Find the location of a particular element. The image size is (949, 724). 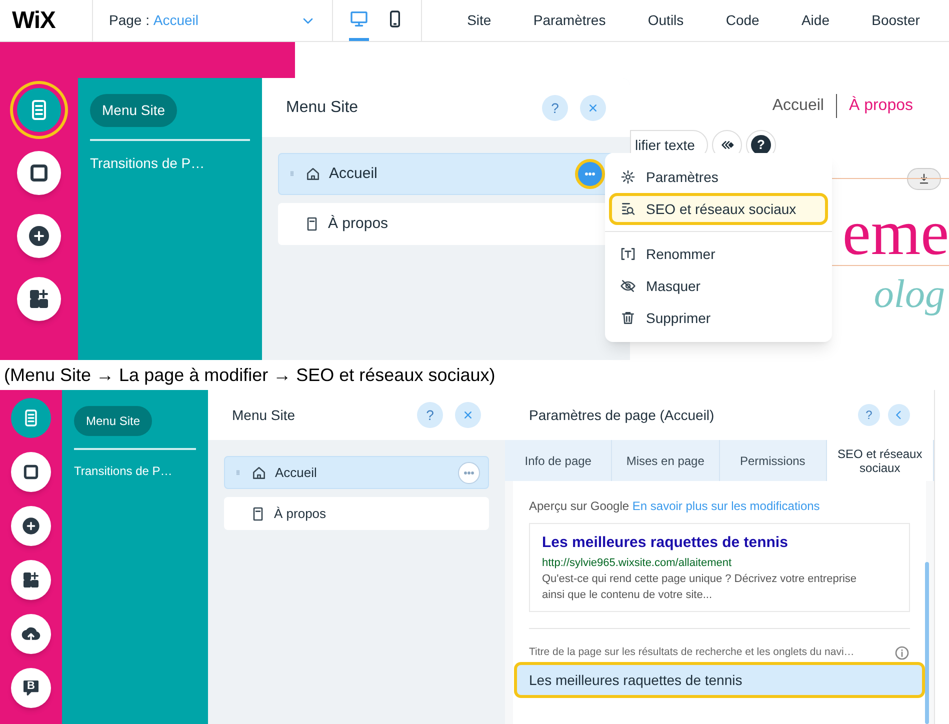

top-menu-item: Outils is located at coordinates (666, 20).